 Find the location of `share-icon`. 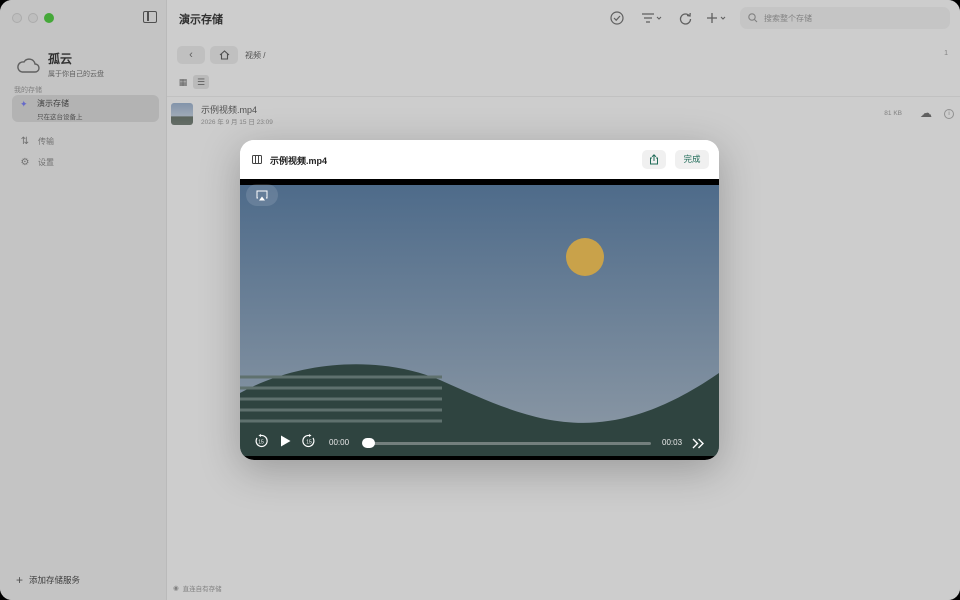

share-icon is located at coordinates (654, 159).